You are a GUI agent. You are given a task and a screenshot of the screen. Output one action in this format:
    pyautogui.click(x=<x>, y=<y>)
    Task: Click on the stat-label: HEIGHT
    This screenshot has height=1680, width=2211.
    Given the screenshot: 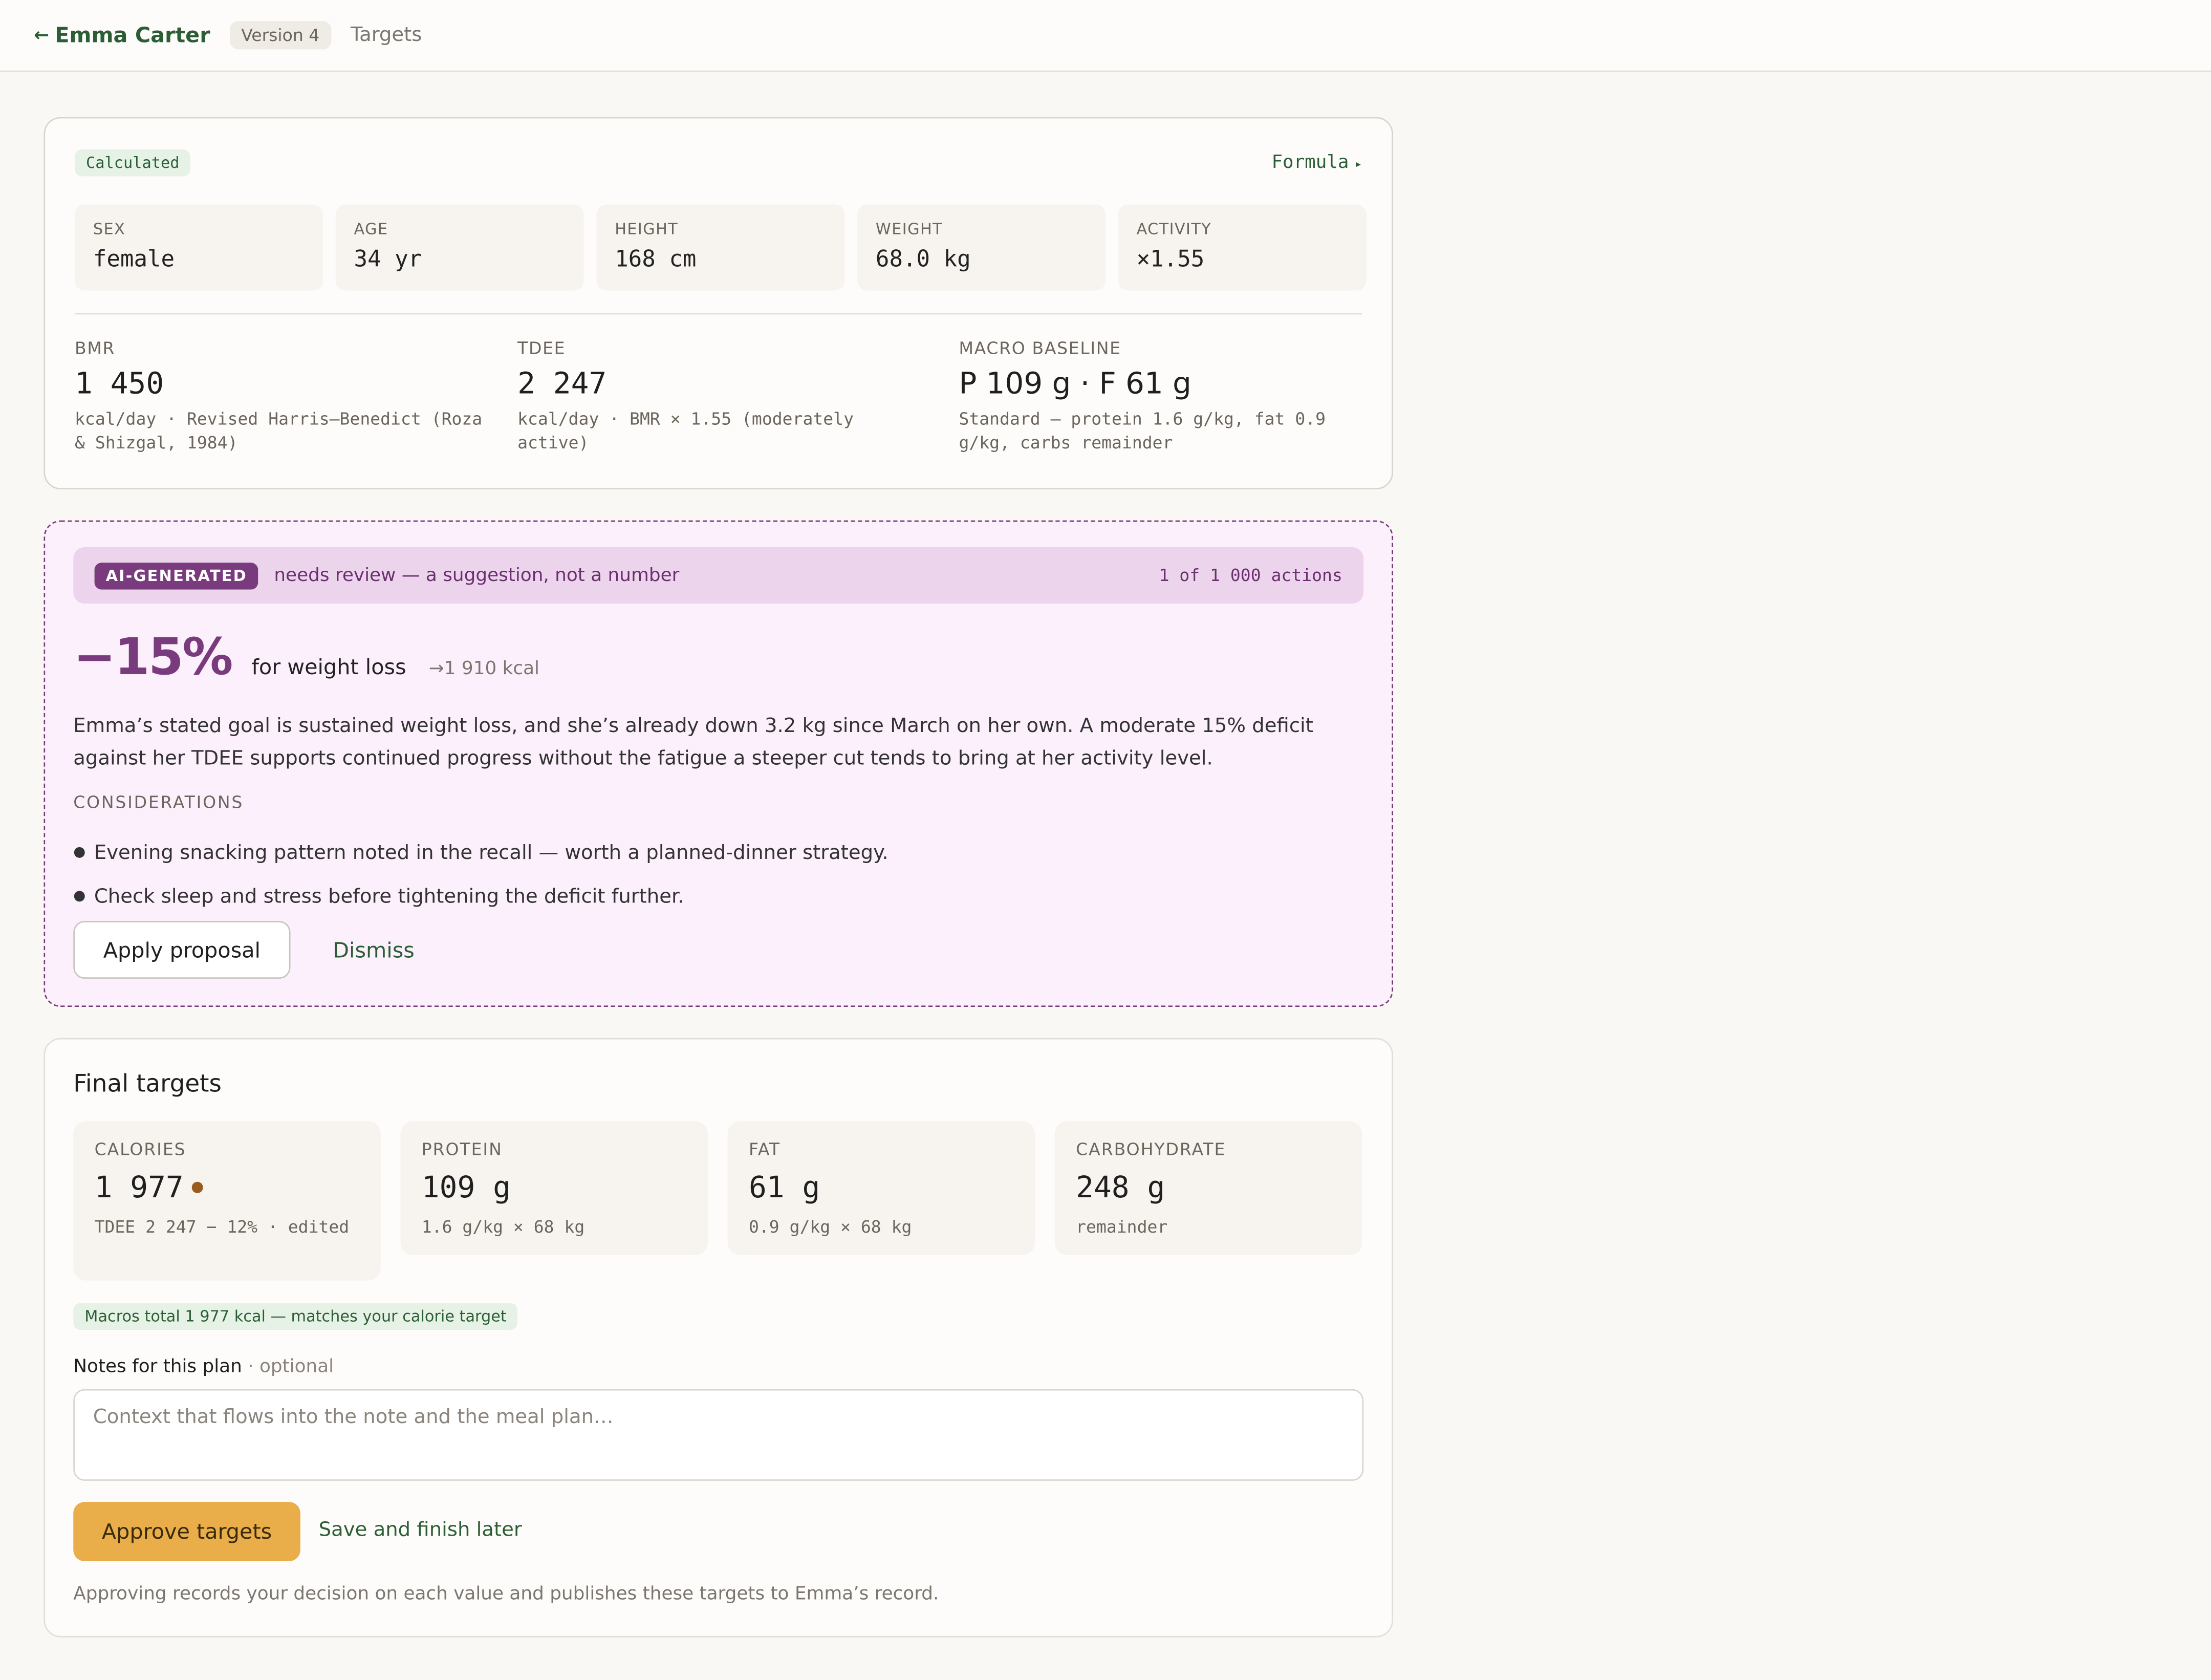 What is the action you would take?
    pyautogui.click(x=647, y=229)
    